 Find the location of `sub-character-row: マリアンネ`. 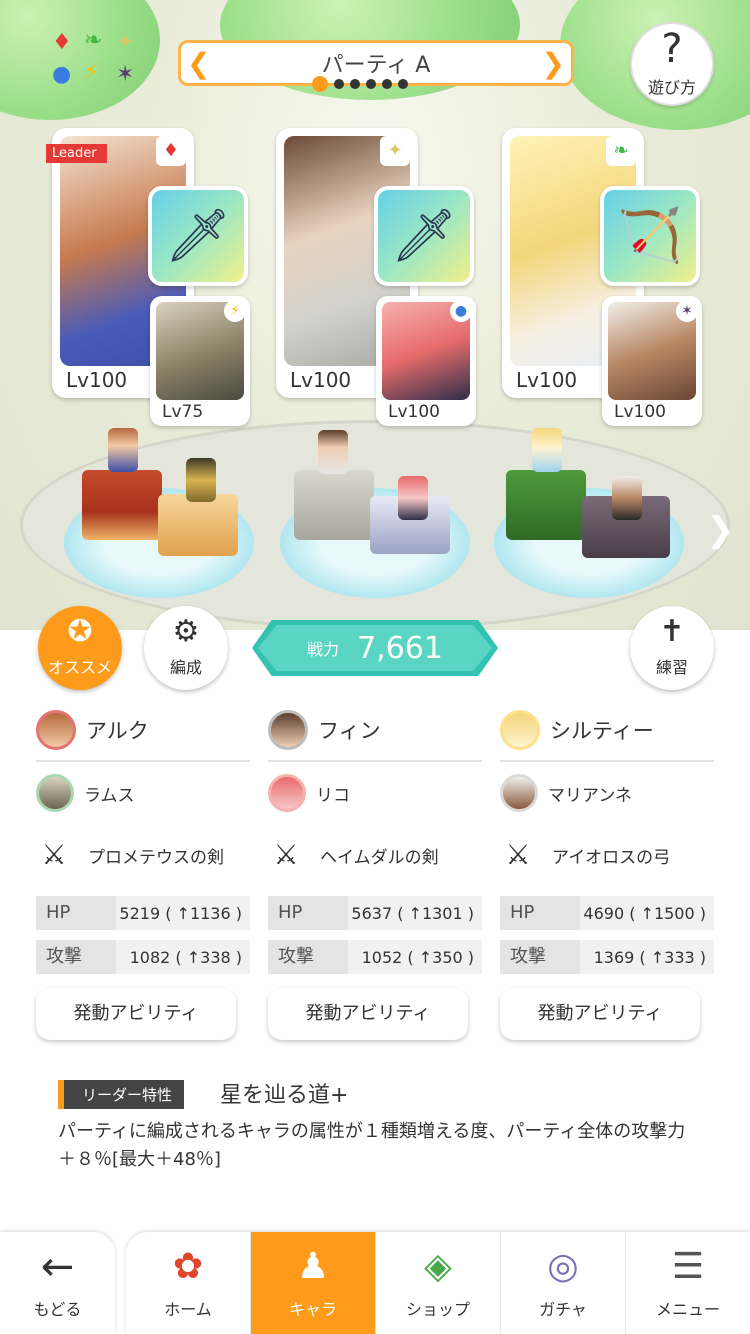

sub-character-row: マリアンネ is located at coordinates (607, 793).